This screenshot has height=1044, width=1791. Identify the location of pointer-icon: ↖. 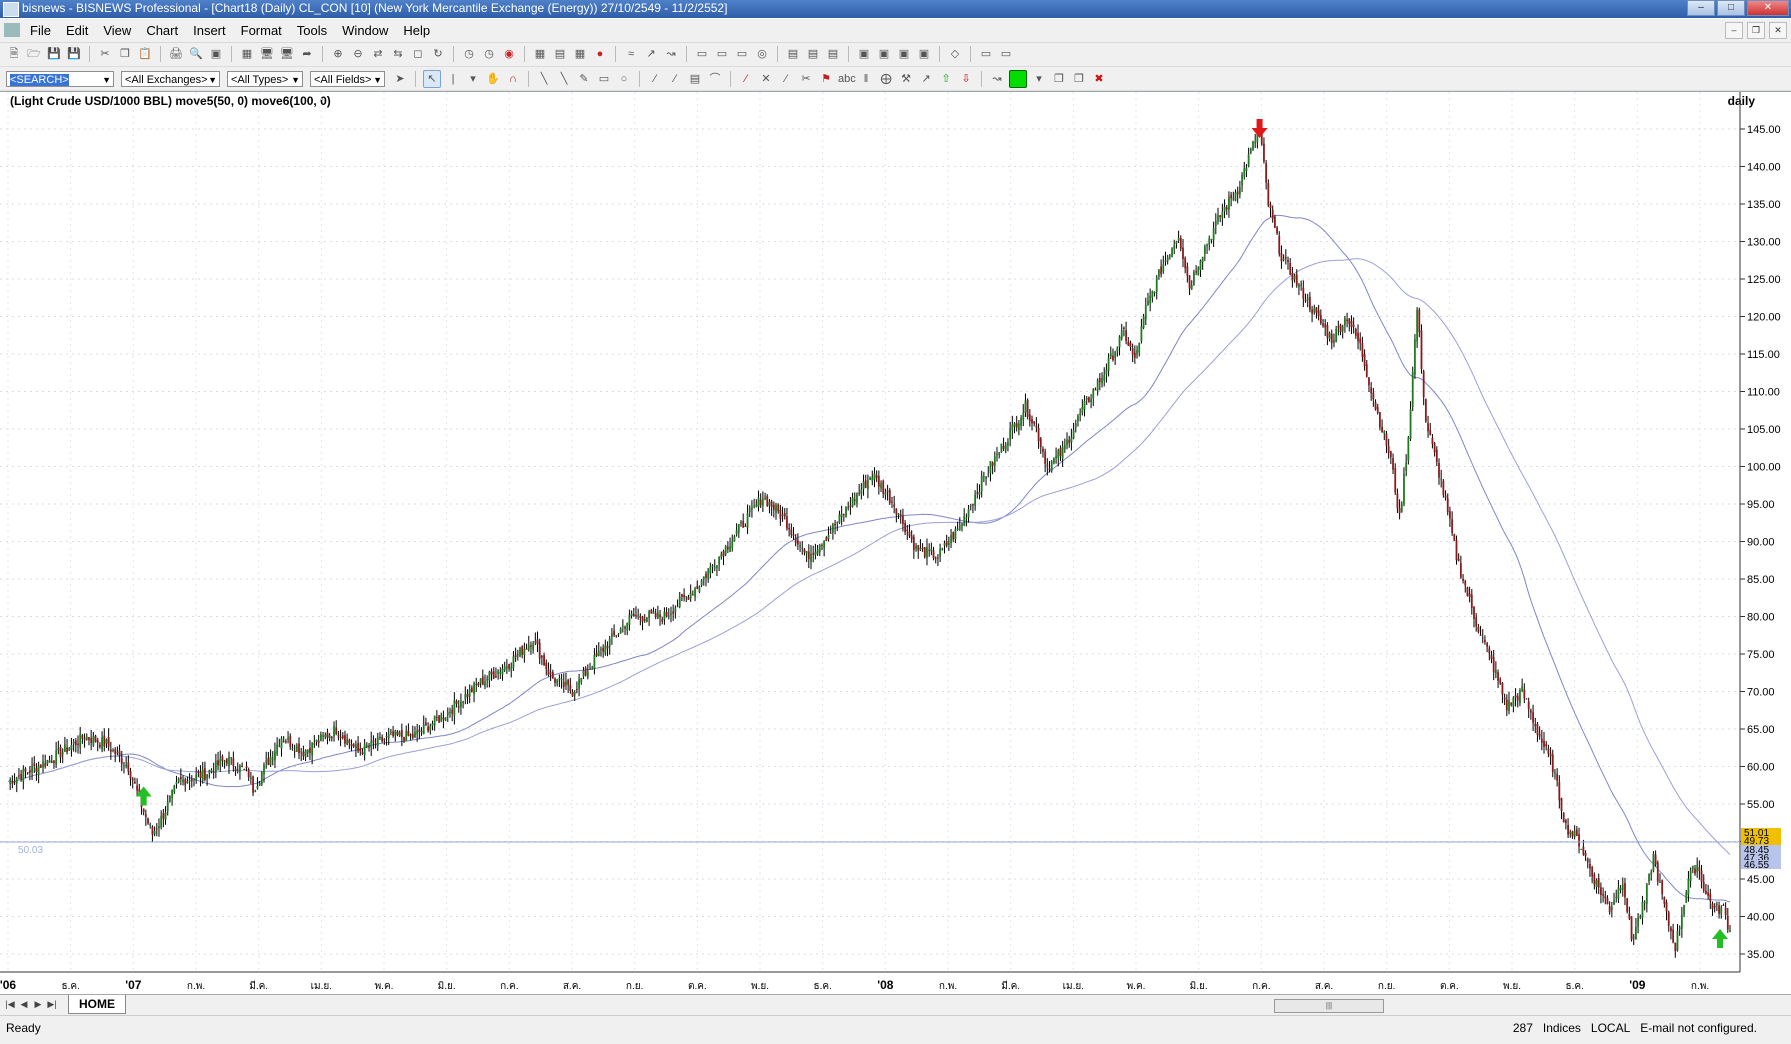
(432, 79).